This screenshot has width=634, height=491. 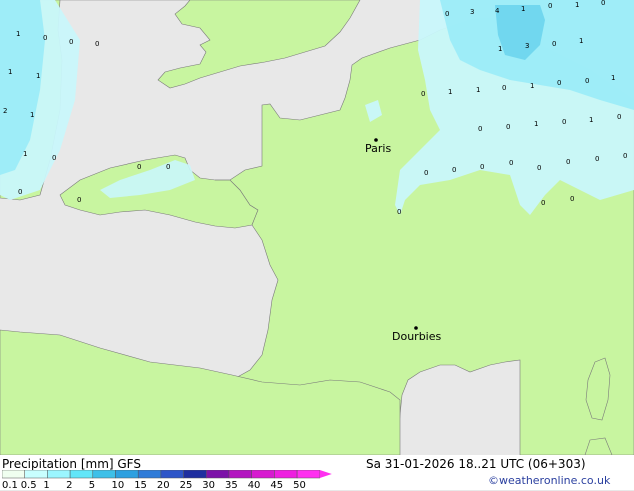 What do you see at coordinates (497, 11) in the screenshot?
I see `precip-value: 4` at bounding box center [497, 11].